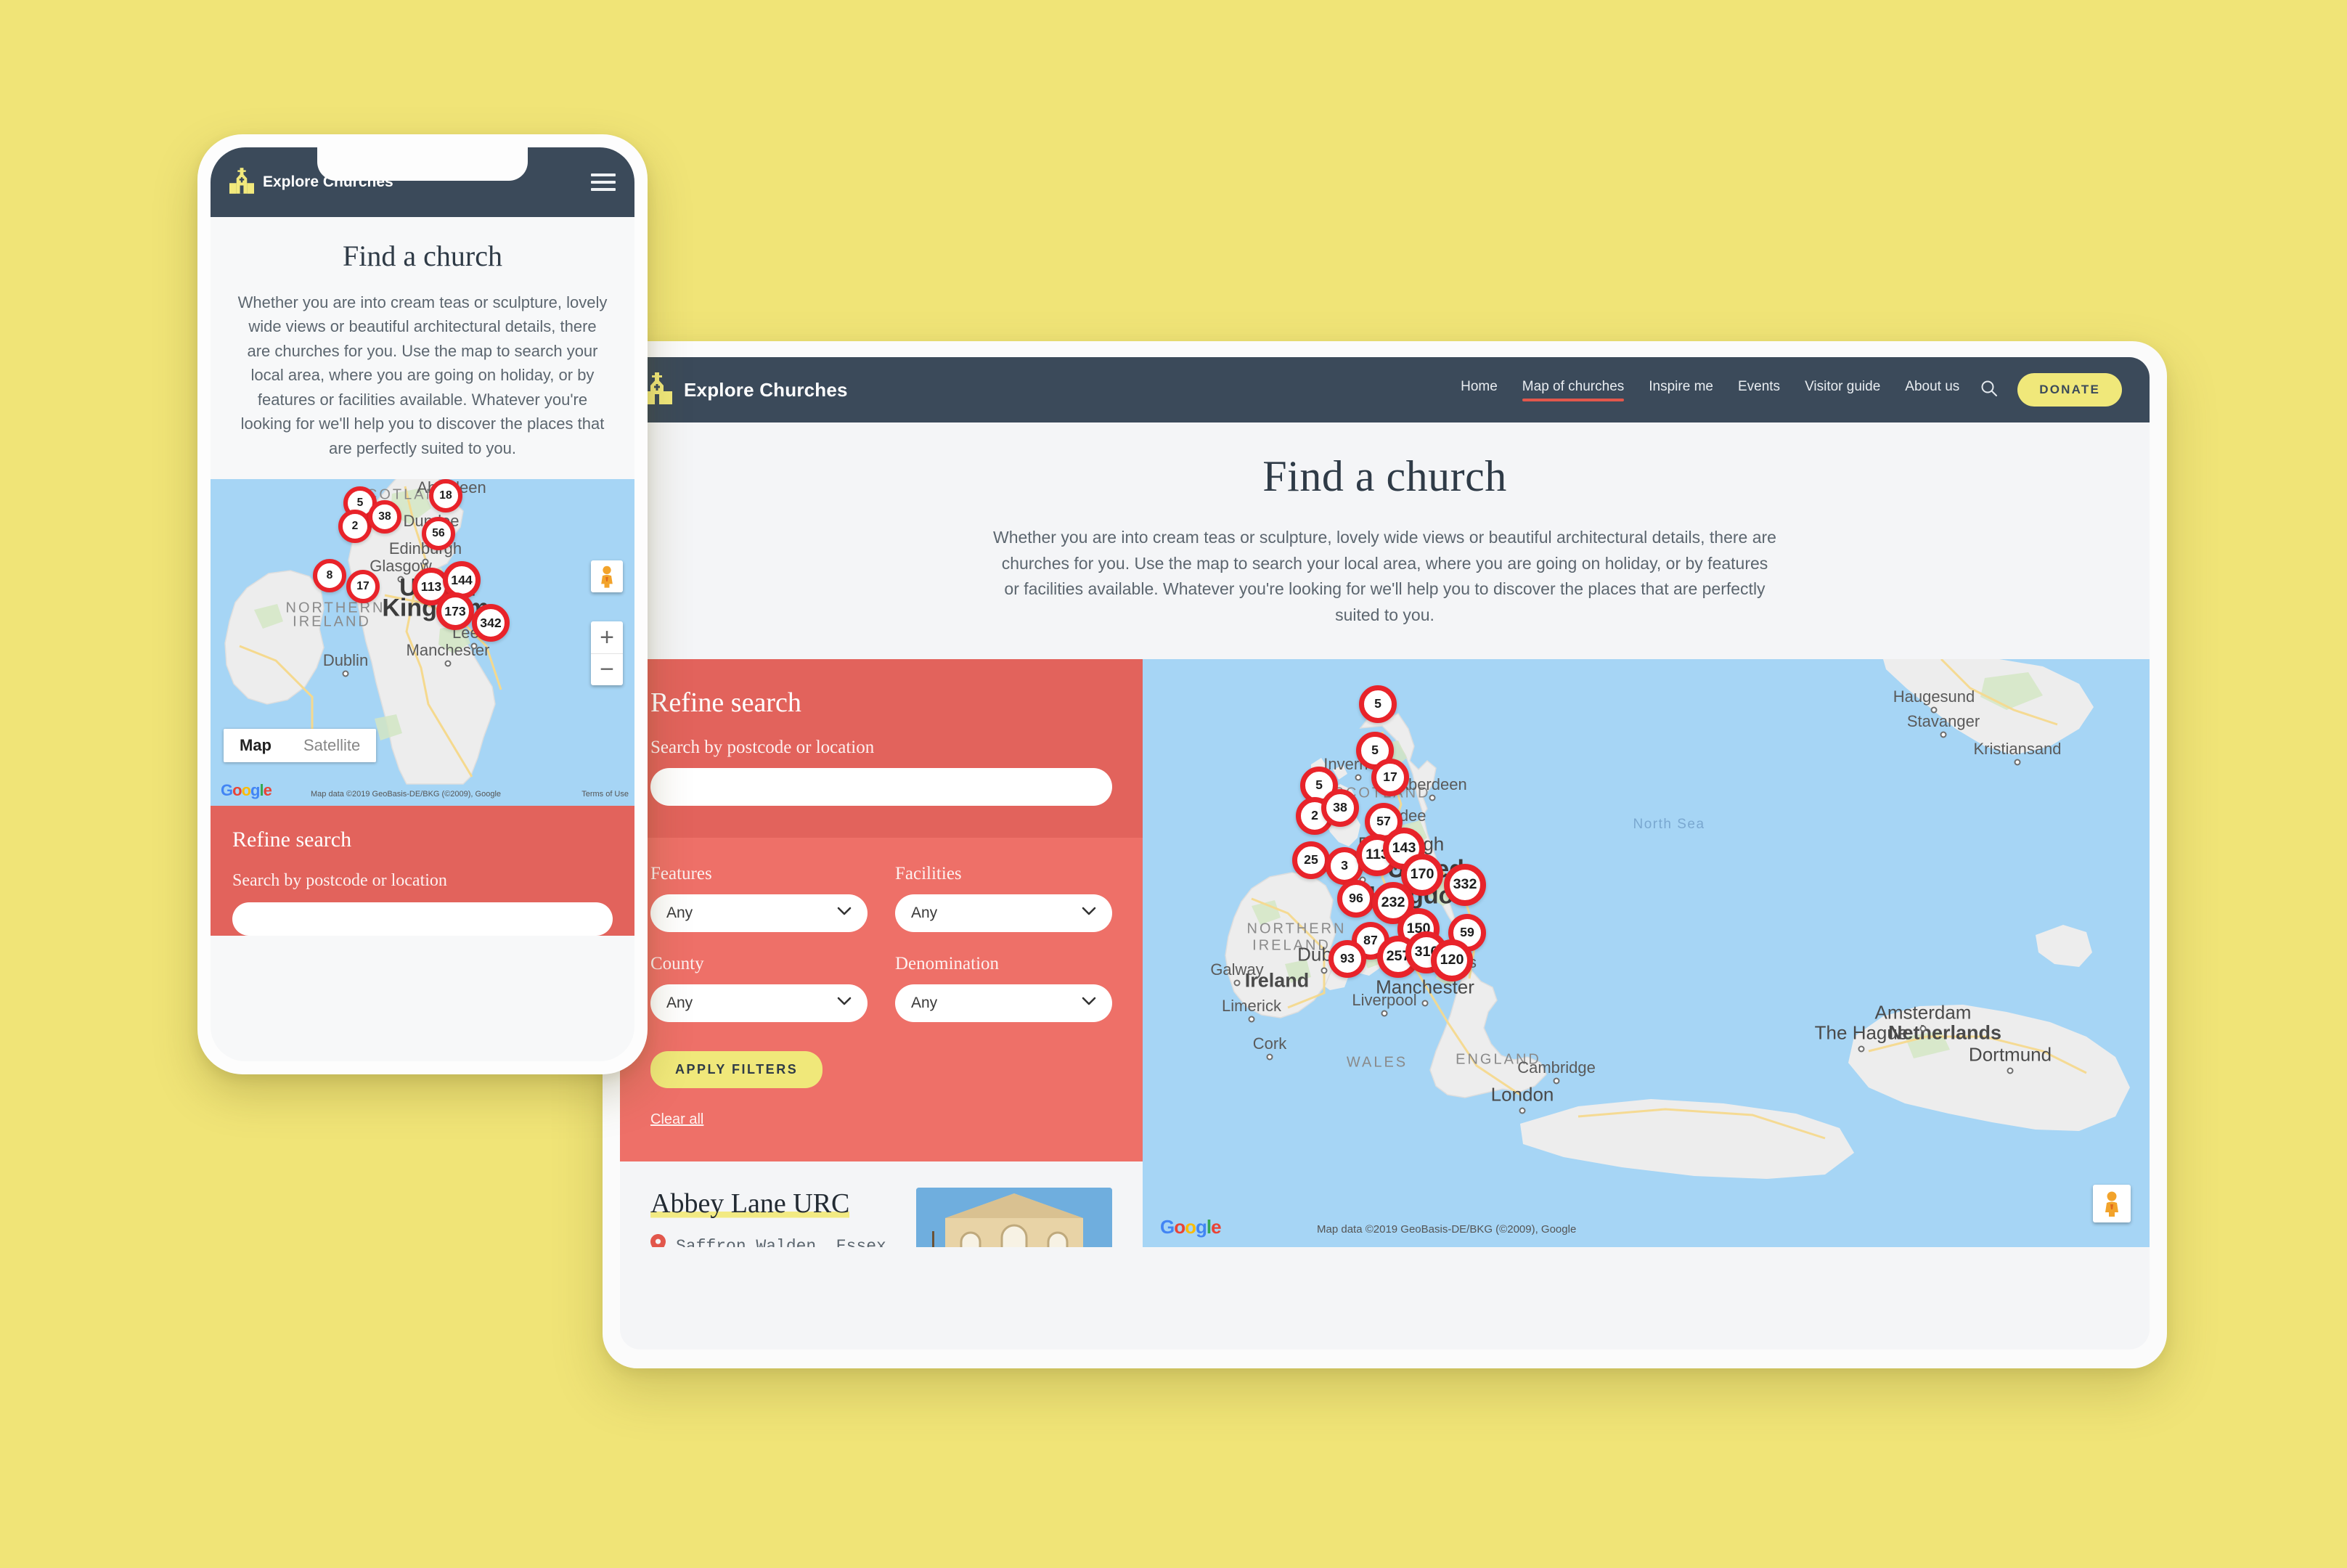 The image size is (2347, 1568). What do you see at coordinates (1759, 390) in the screenshot?
I see `nav-link-events: Events` at bounding box center [1759, 390].